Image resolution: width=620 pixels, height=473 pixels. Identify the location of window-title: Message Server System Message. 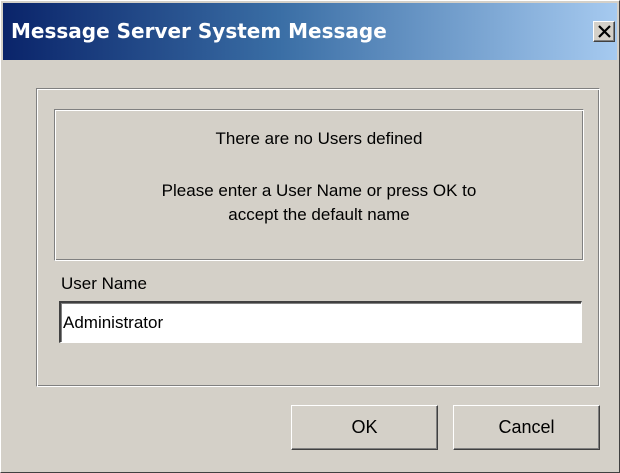
(199, 31).